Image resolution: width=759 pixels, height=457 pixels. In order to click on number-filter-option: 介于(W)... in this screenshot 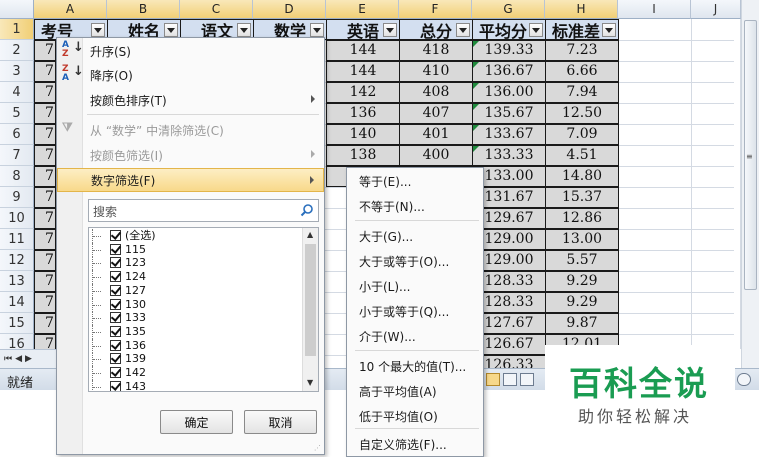, I will do `click(415, 336)`.